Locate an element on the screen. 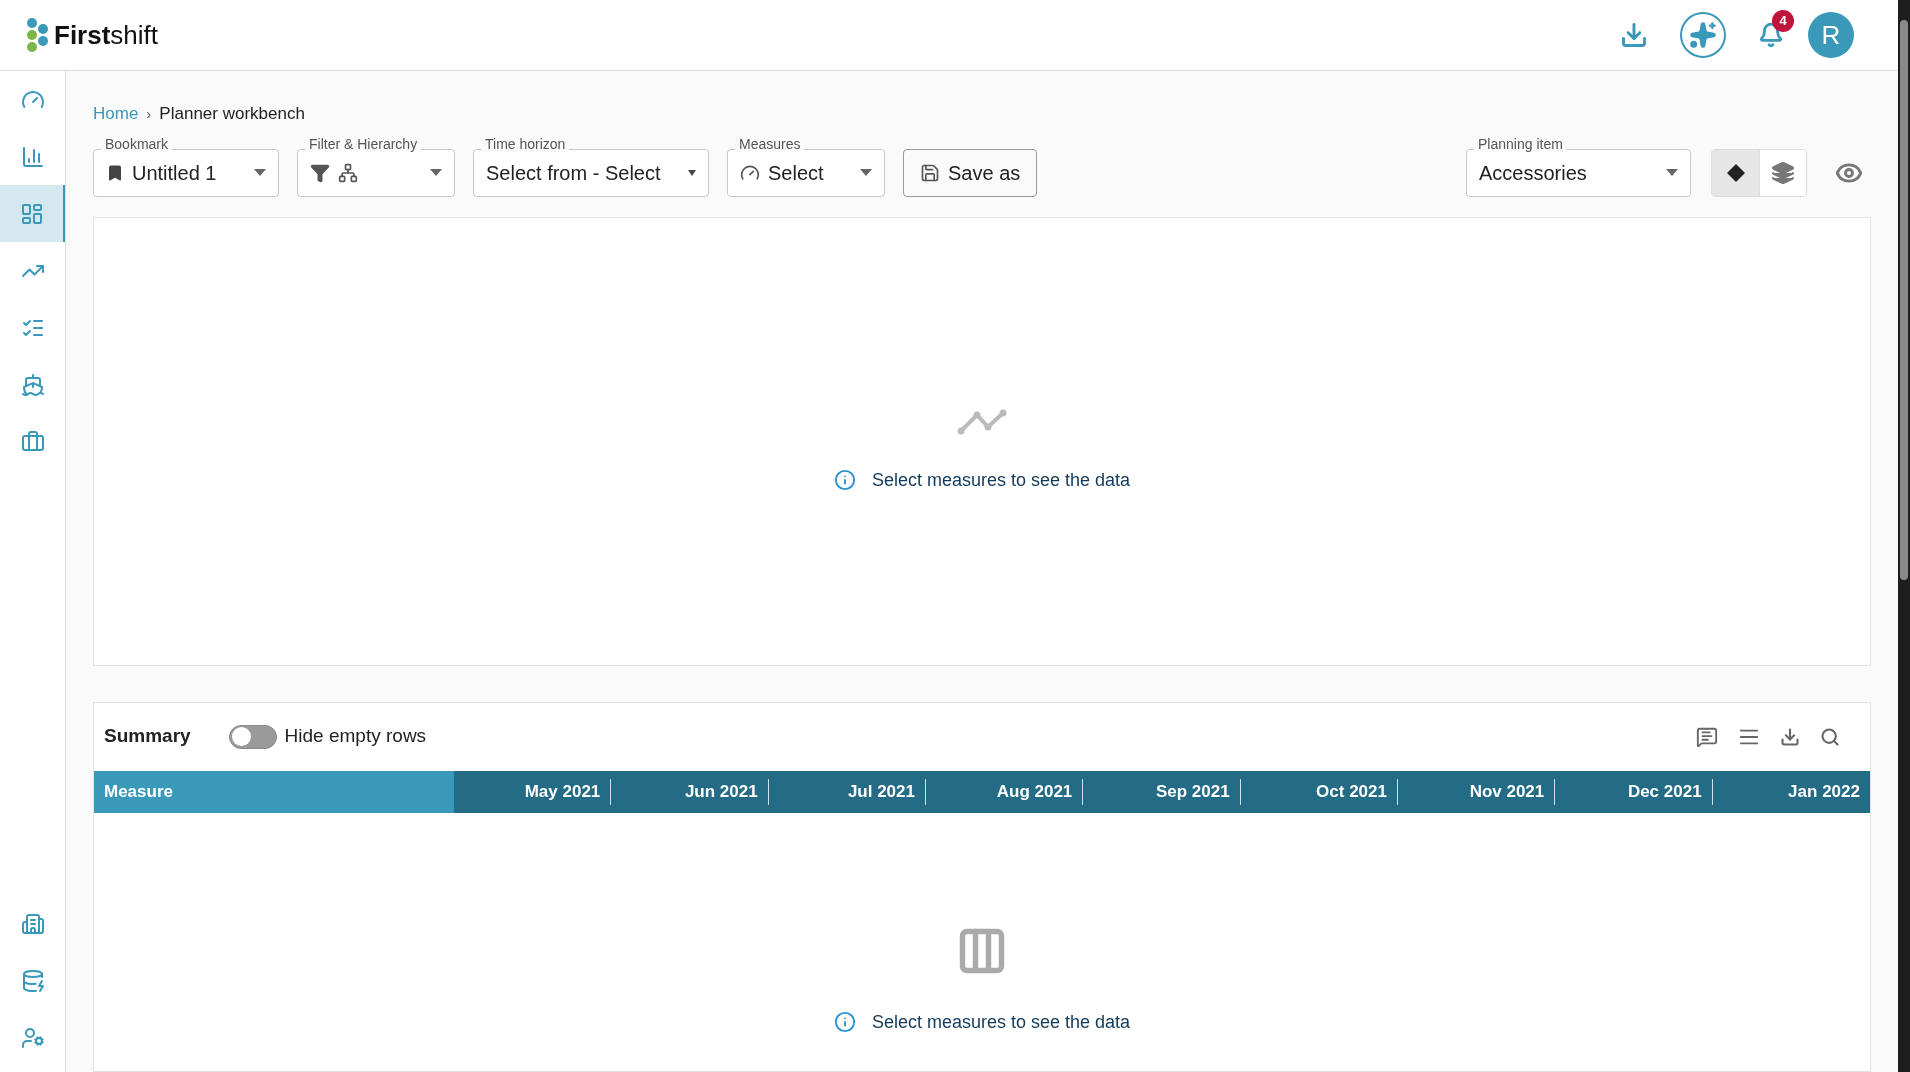  comment-icon is located at coordinates (1707, 736).